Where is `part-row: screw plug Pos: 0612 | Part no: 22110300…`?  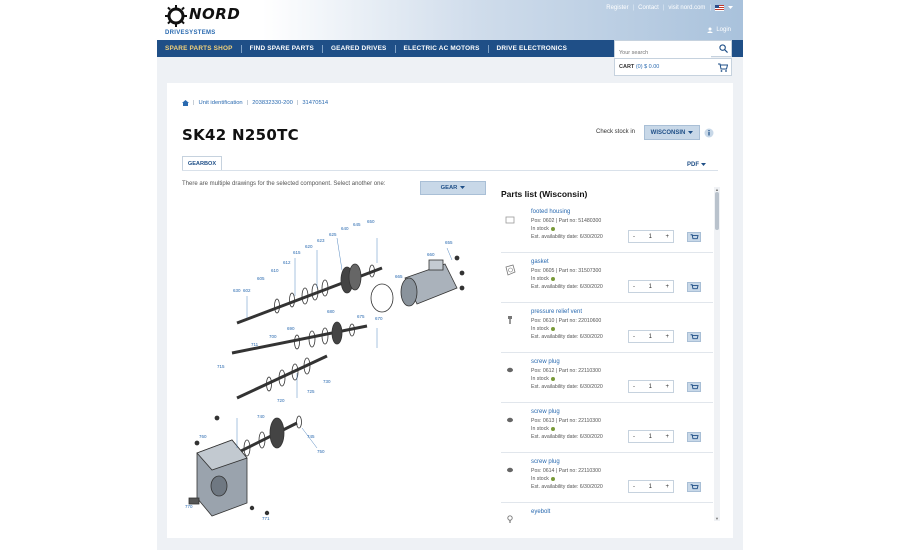
part-row: screw plug Pos: 0612 | Part no: 22110300… is located at coordinates (607, 378).